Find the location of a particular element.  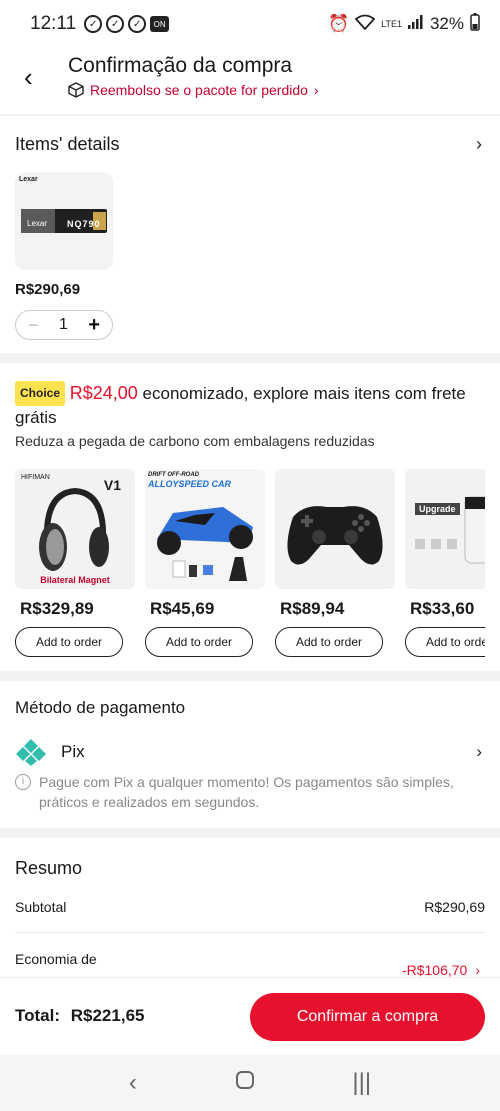

product-card: R$89,94 Add to order is located at coordinates (335, 563).